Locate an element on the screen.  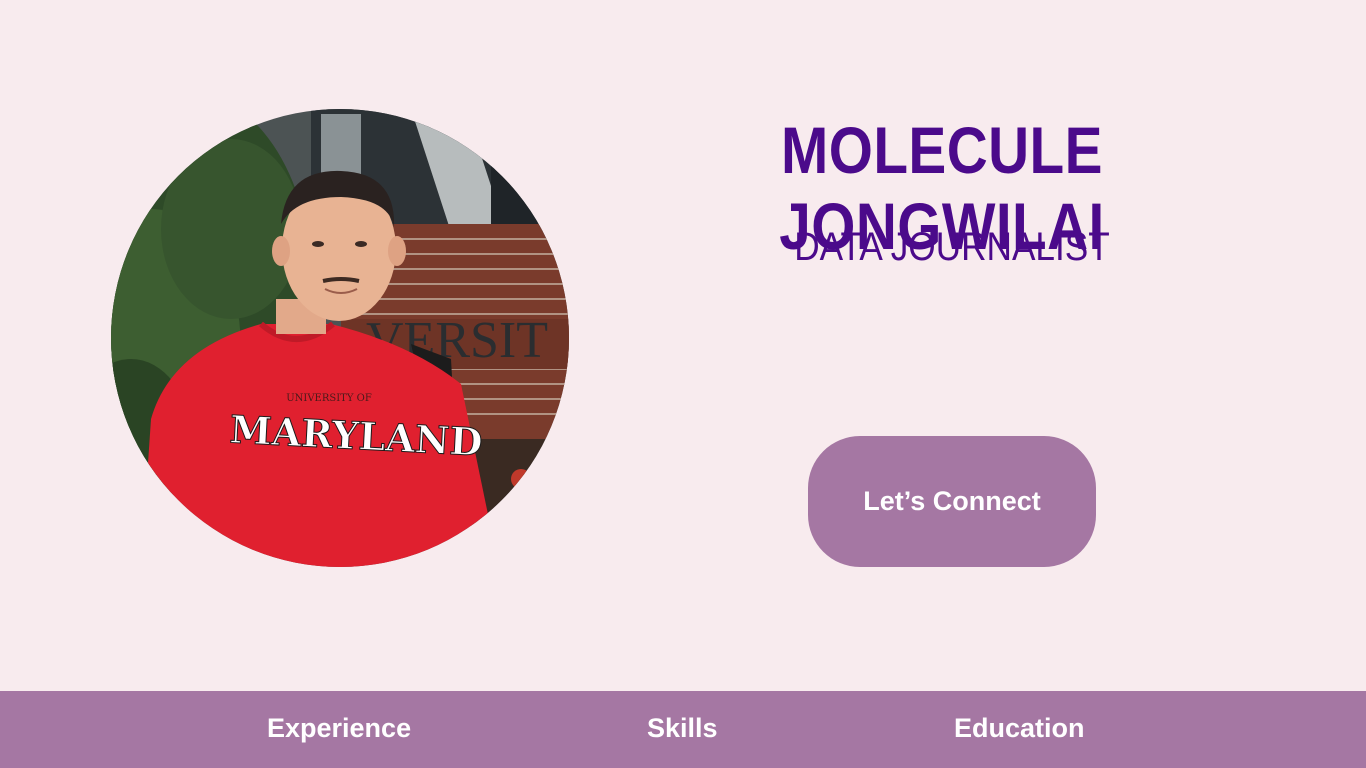
nav-item-education: Education is located at coordinates (1019, 729).